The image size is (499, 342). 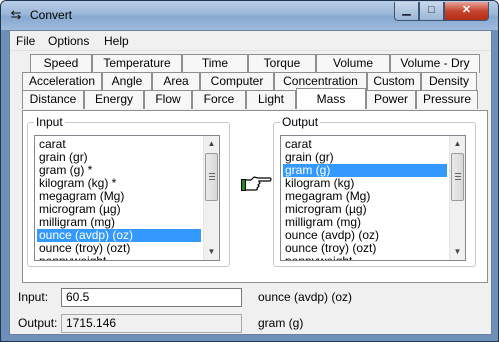 What do you see at coordinates (68, 41) in the screenshot?
I see `menu-options: Options` at bounding box center [68, 41].